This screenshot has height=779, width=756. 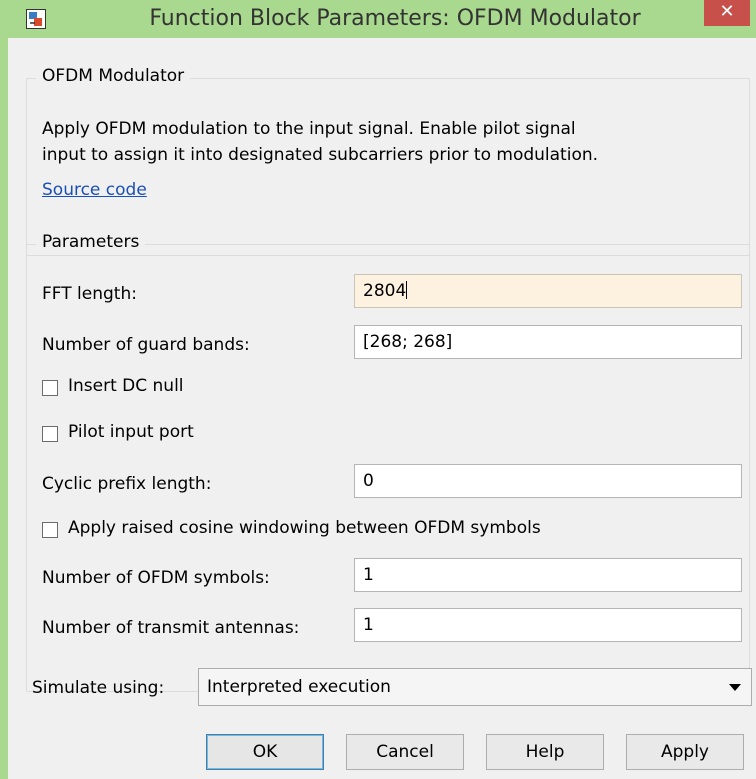 I want to click on fft-length-value: 2804, so click(x=385, y=291).